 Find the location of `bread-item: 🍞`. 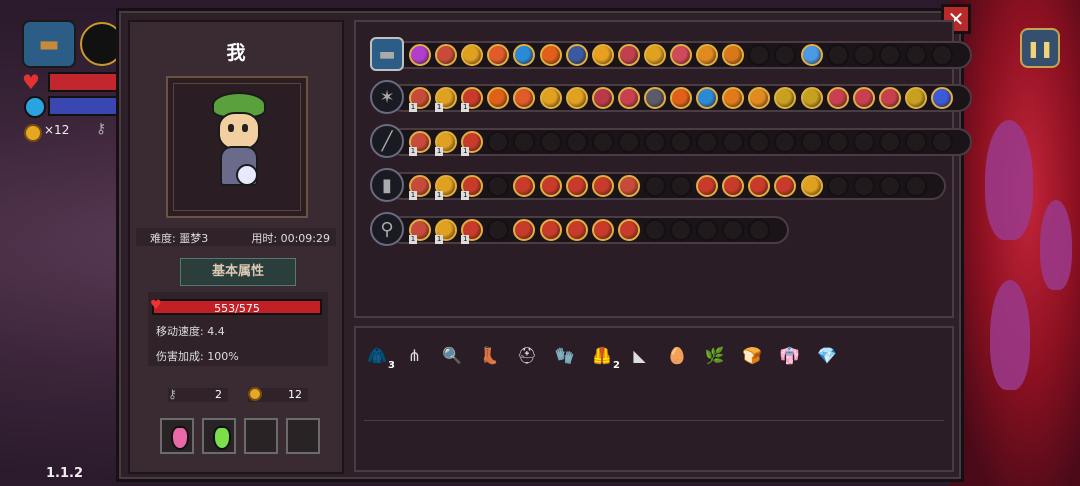

bread-item: 🍞 is located at coordinates (752, 355).